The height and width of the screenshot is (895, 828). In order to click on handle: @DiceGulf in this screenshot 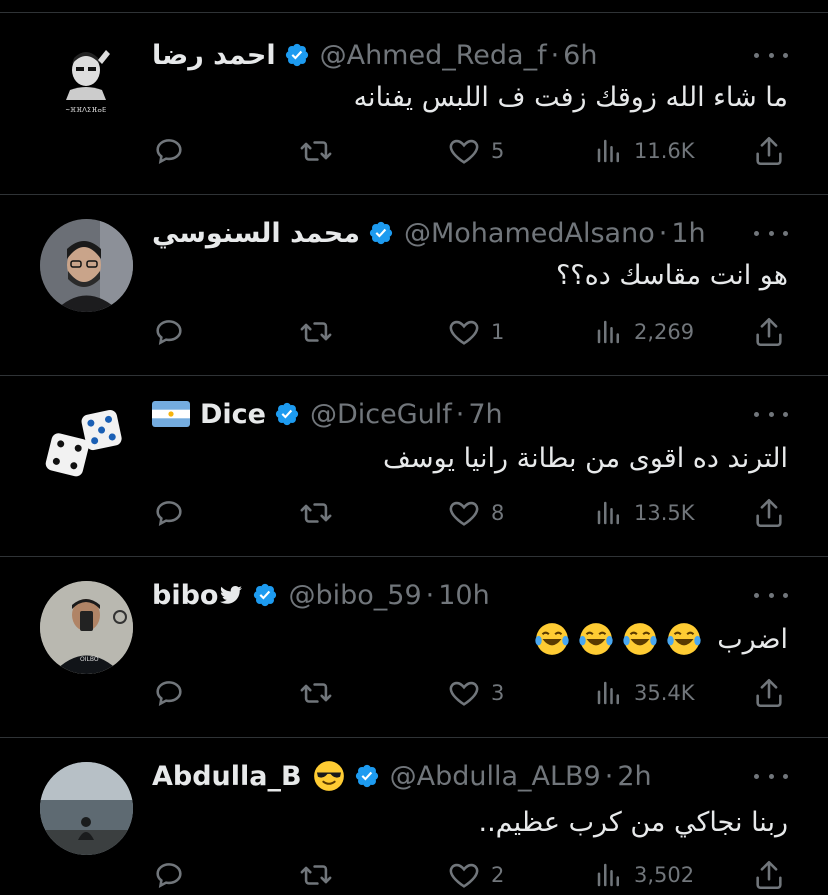, I will do `click(381, 414)`.